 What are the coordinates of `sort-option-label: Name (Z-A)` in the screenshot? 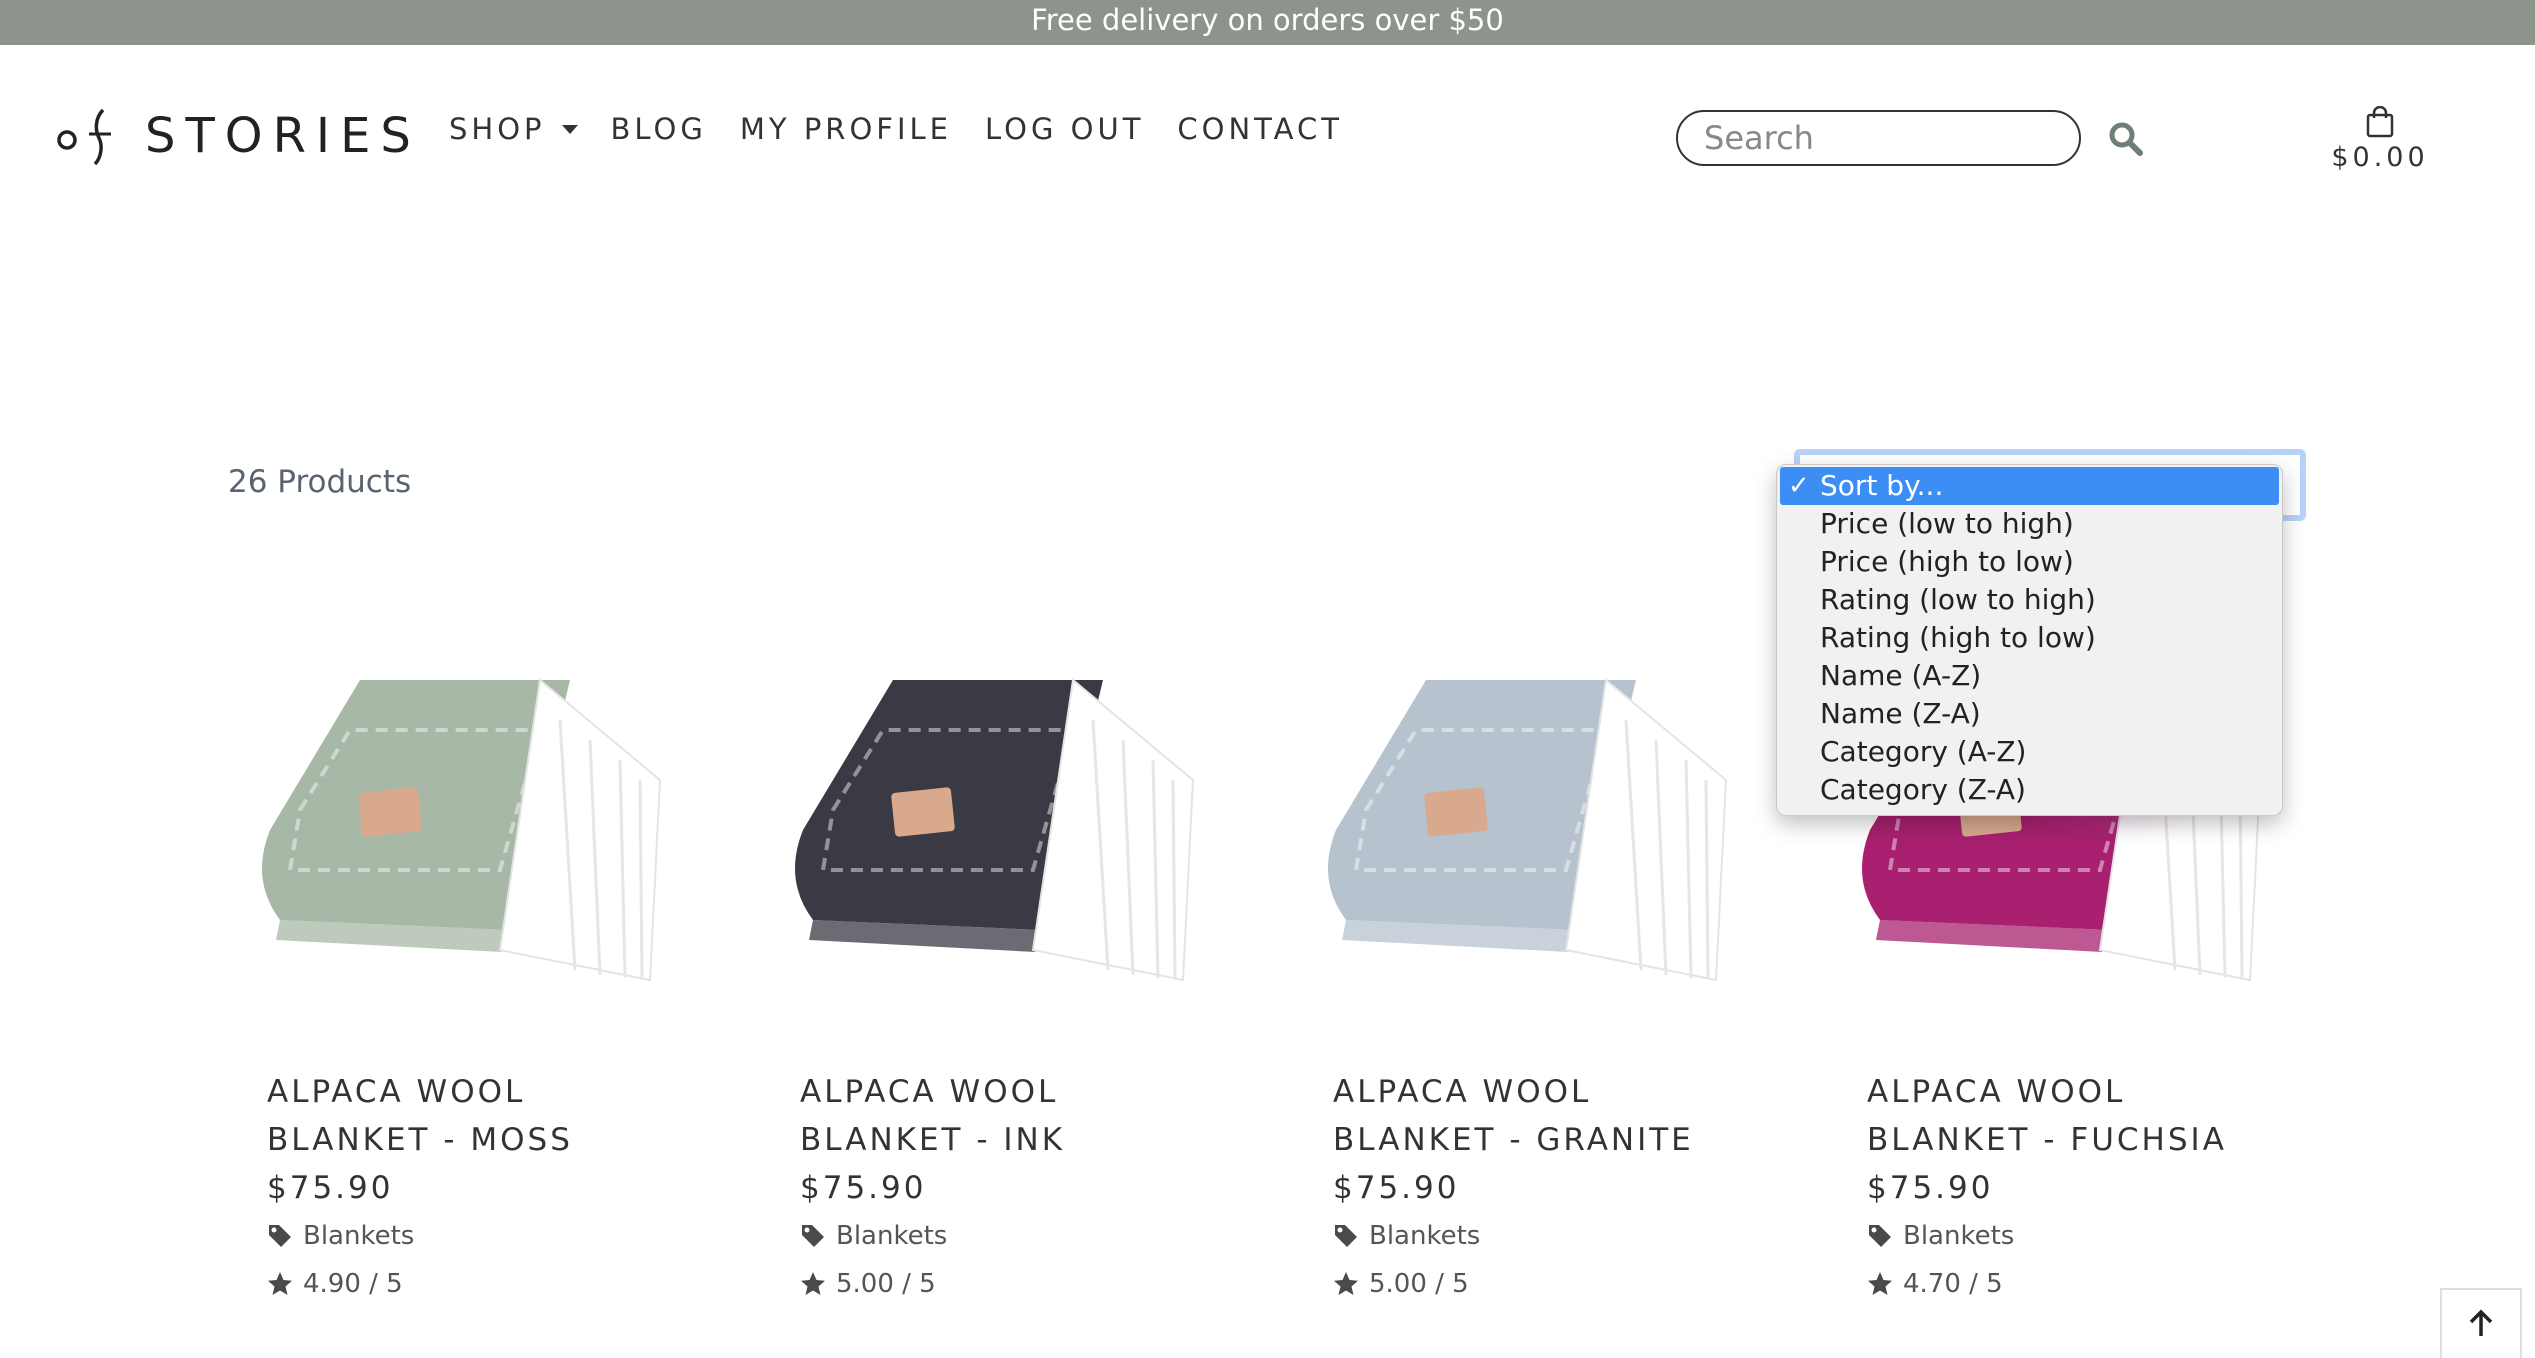 It's located at (1900, 713).